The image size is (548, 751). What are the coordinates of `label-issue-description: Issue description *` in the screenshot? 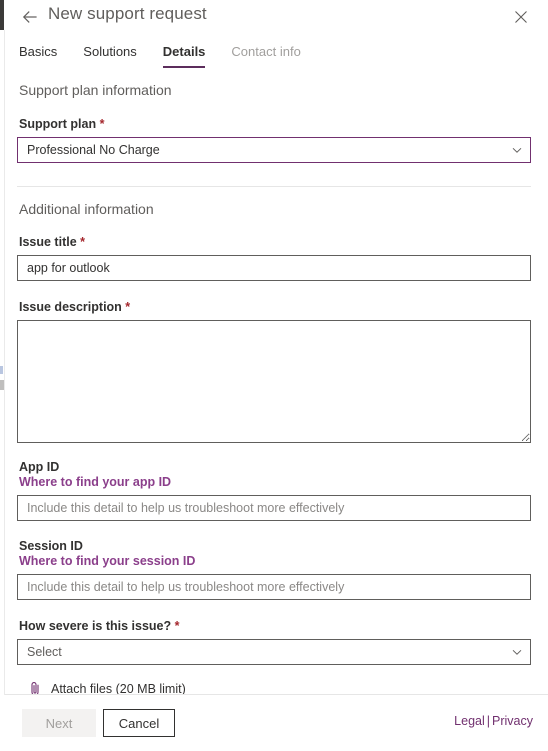 It's located at (283, 307).